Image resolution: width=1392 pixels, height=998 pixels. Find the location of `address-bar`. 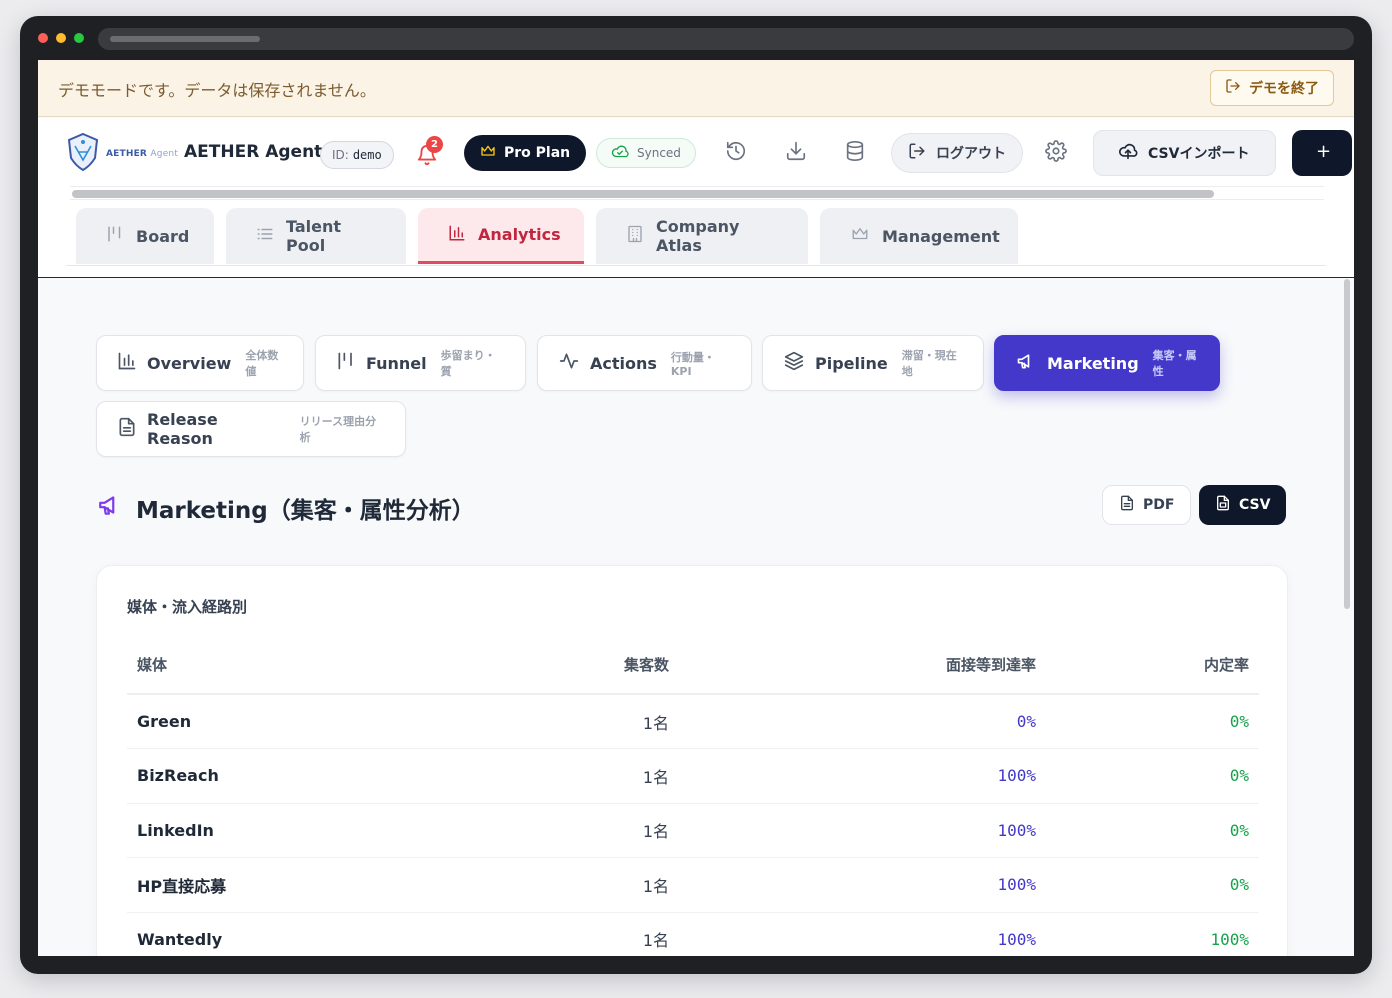

address-bar is located at coordinates (726, 39).